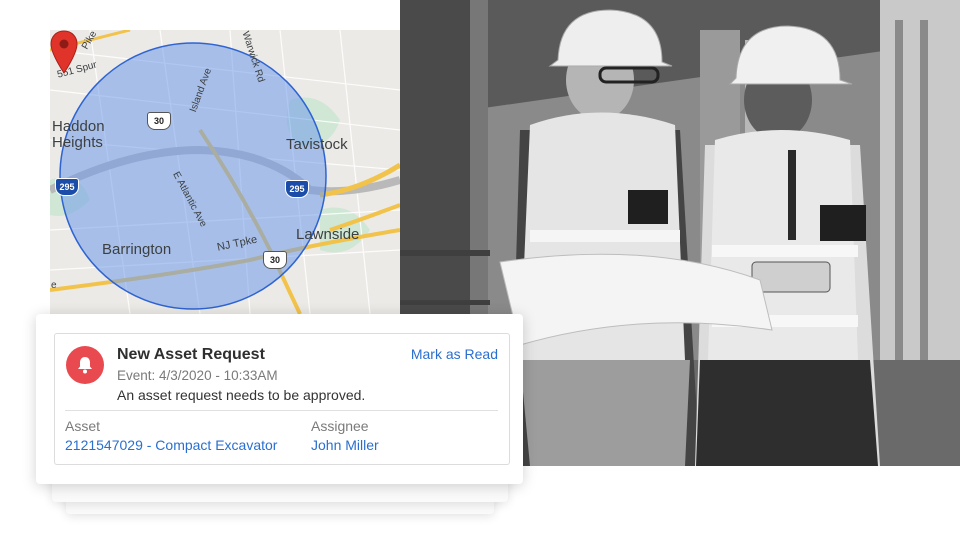 The image size is (960, 540). What do you see at coordinates (197, 375) in the screenshot?
I see `notification-event-time: Event: 4/3/2020 - 10:33AM` at bounding box center [197, 375].